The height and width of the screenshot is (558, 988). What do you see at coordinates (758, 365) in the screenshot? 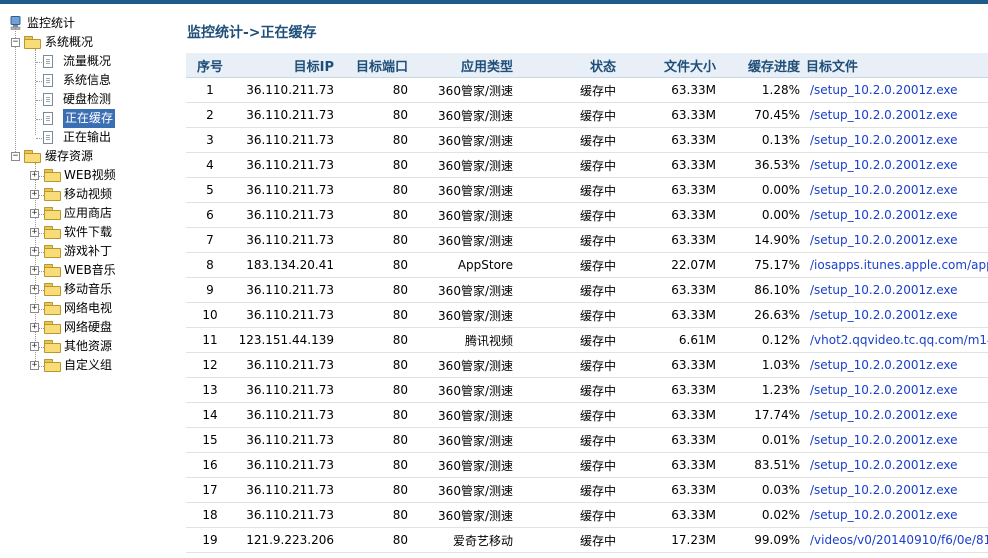
I see `cell-cache-progress: 1.03%` at bounding box center [758, 365].